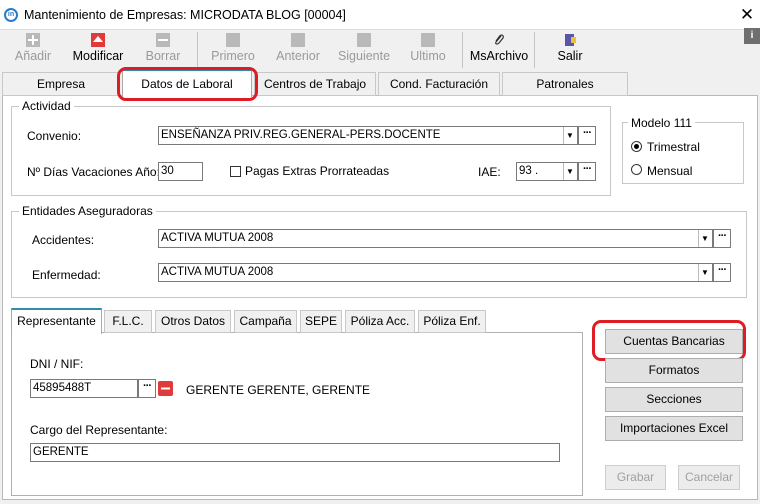 This screenshot has width=760, height=504. Describe the element at coordinates (66, 275) in the screenshot. I see `enfermedad-label: Enfermedad:` at that location.